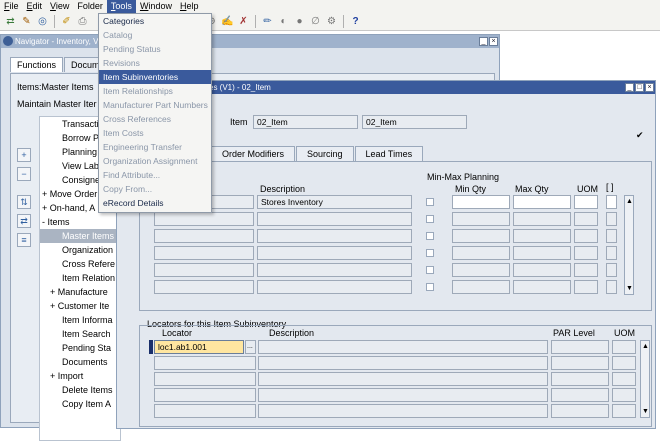 The image size is (660, 441). I want to click on tree-item: Delete Items, so click(80, 390).